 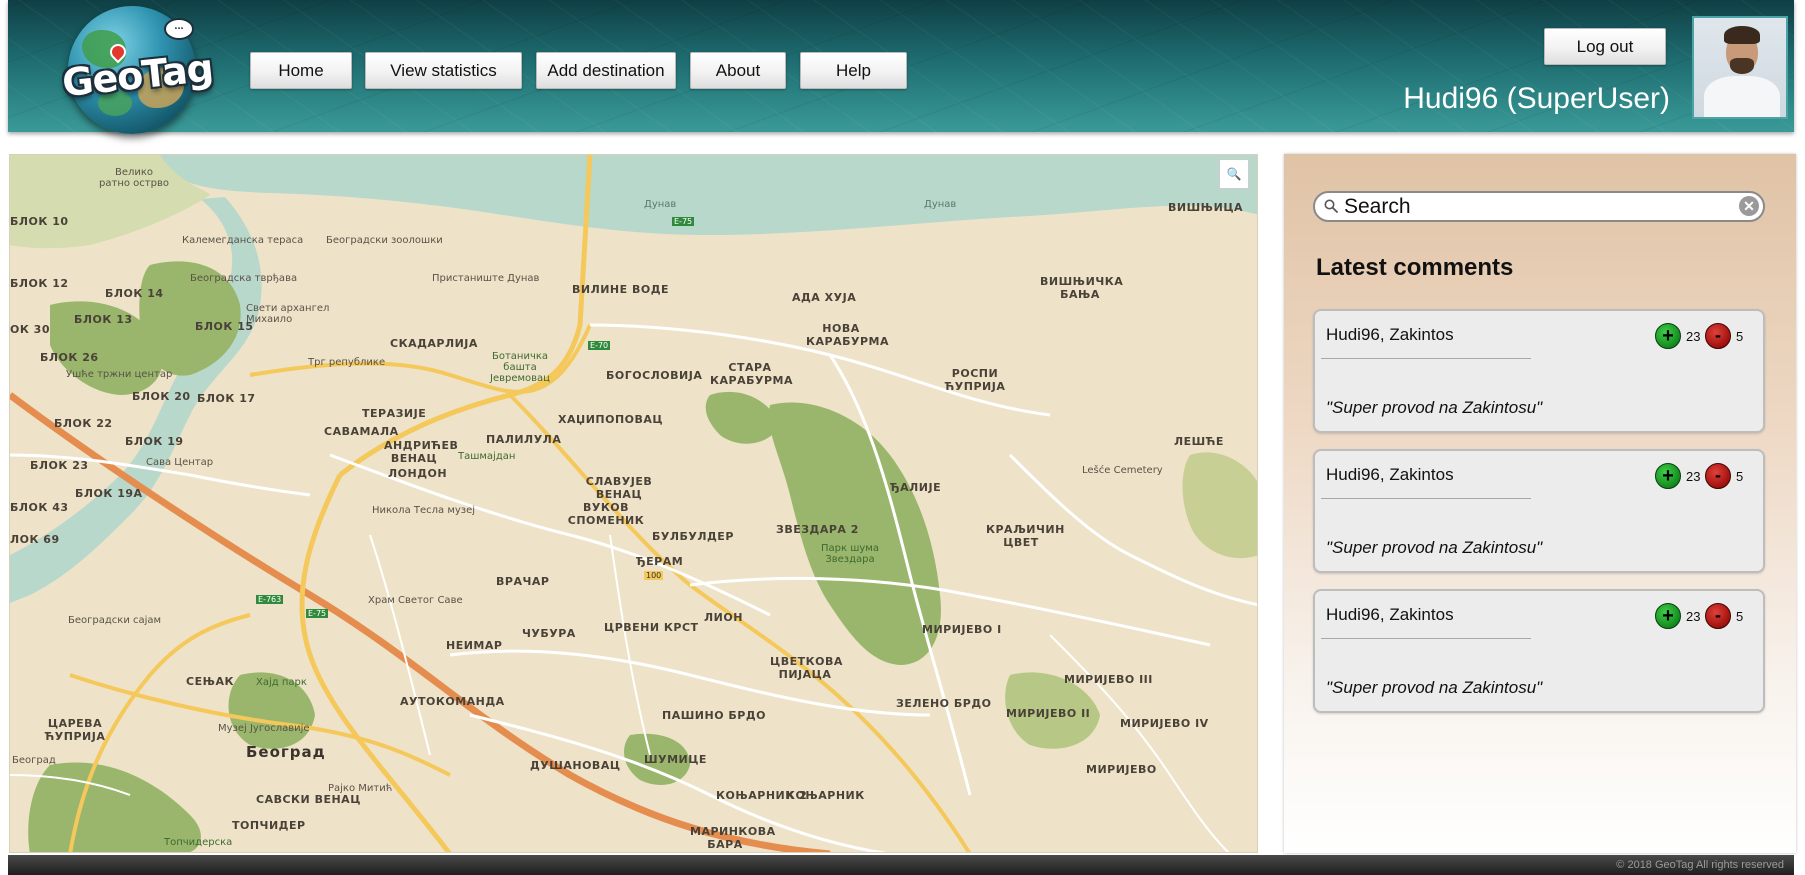 What do you see at coordinates (1740, 336) in the screenshot?
I see `downvote-count: 5` at bounding box center [1740, 336].